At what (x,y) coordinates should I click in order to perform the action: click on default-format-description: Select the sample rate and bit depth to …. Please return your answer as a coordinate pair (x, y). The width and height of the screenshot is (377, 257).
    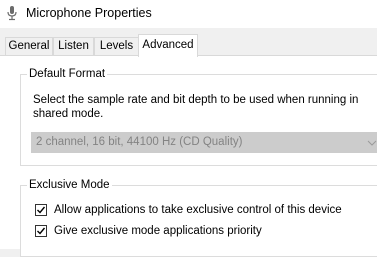
    Looking at the image, I should click on (196, 107).